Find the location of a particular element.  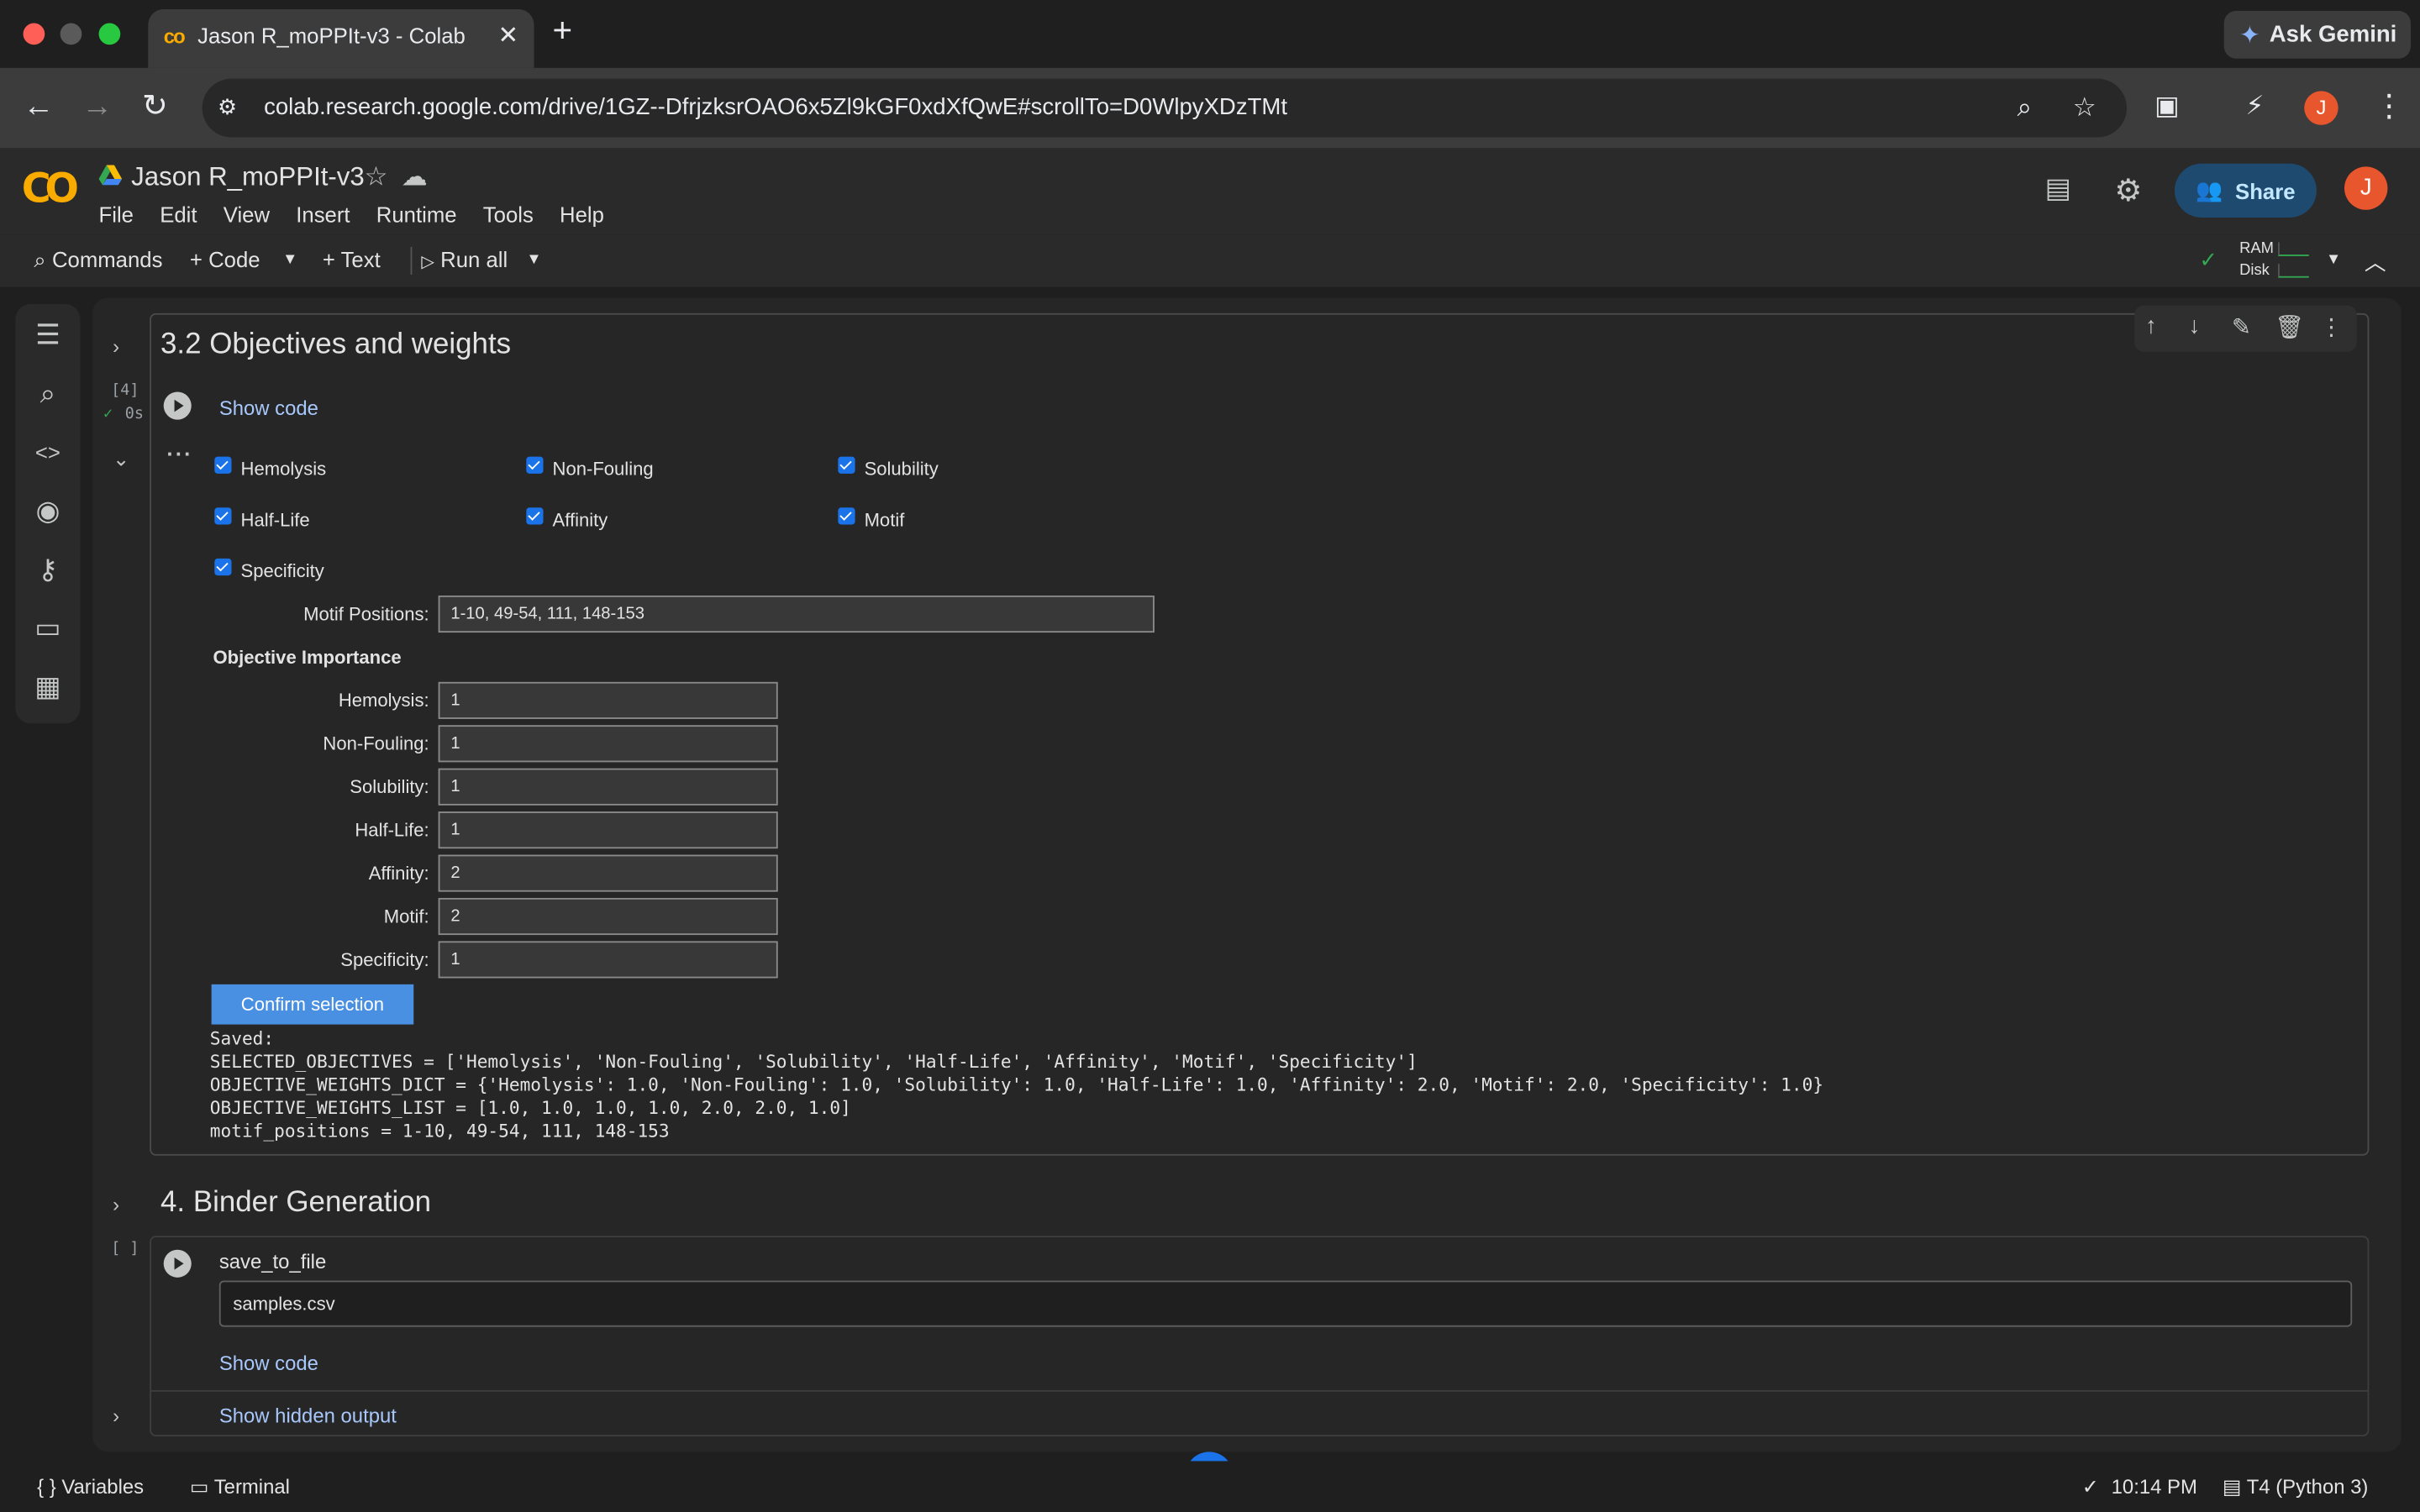

gemini-spark-icon: ✦ is located at coordinates (2249, 35).